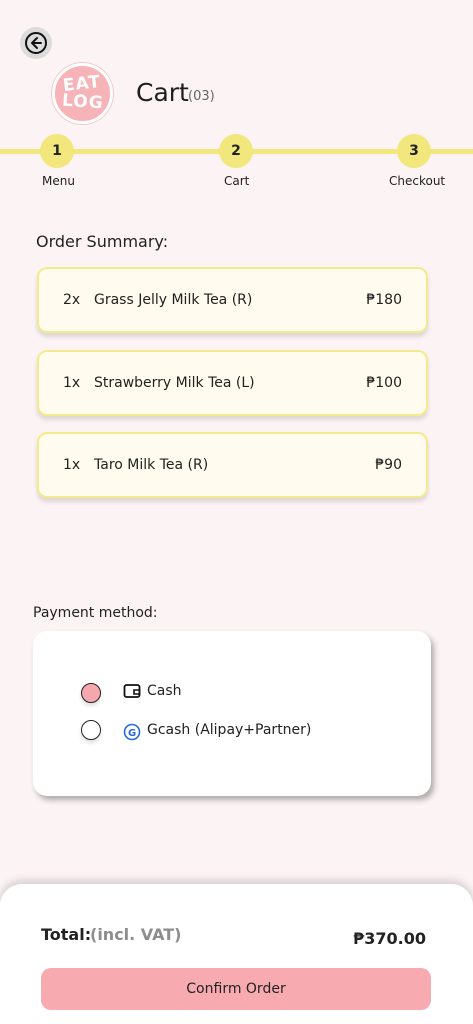 The width and height of the screenshot is (473, 1024). What do you see at coordinates (174, 383) in the screenshot?
I see `order-item-name: Strawberry Milk Tea (L)` at bounding box center [174, 383].